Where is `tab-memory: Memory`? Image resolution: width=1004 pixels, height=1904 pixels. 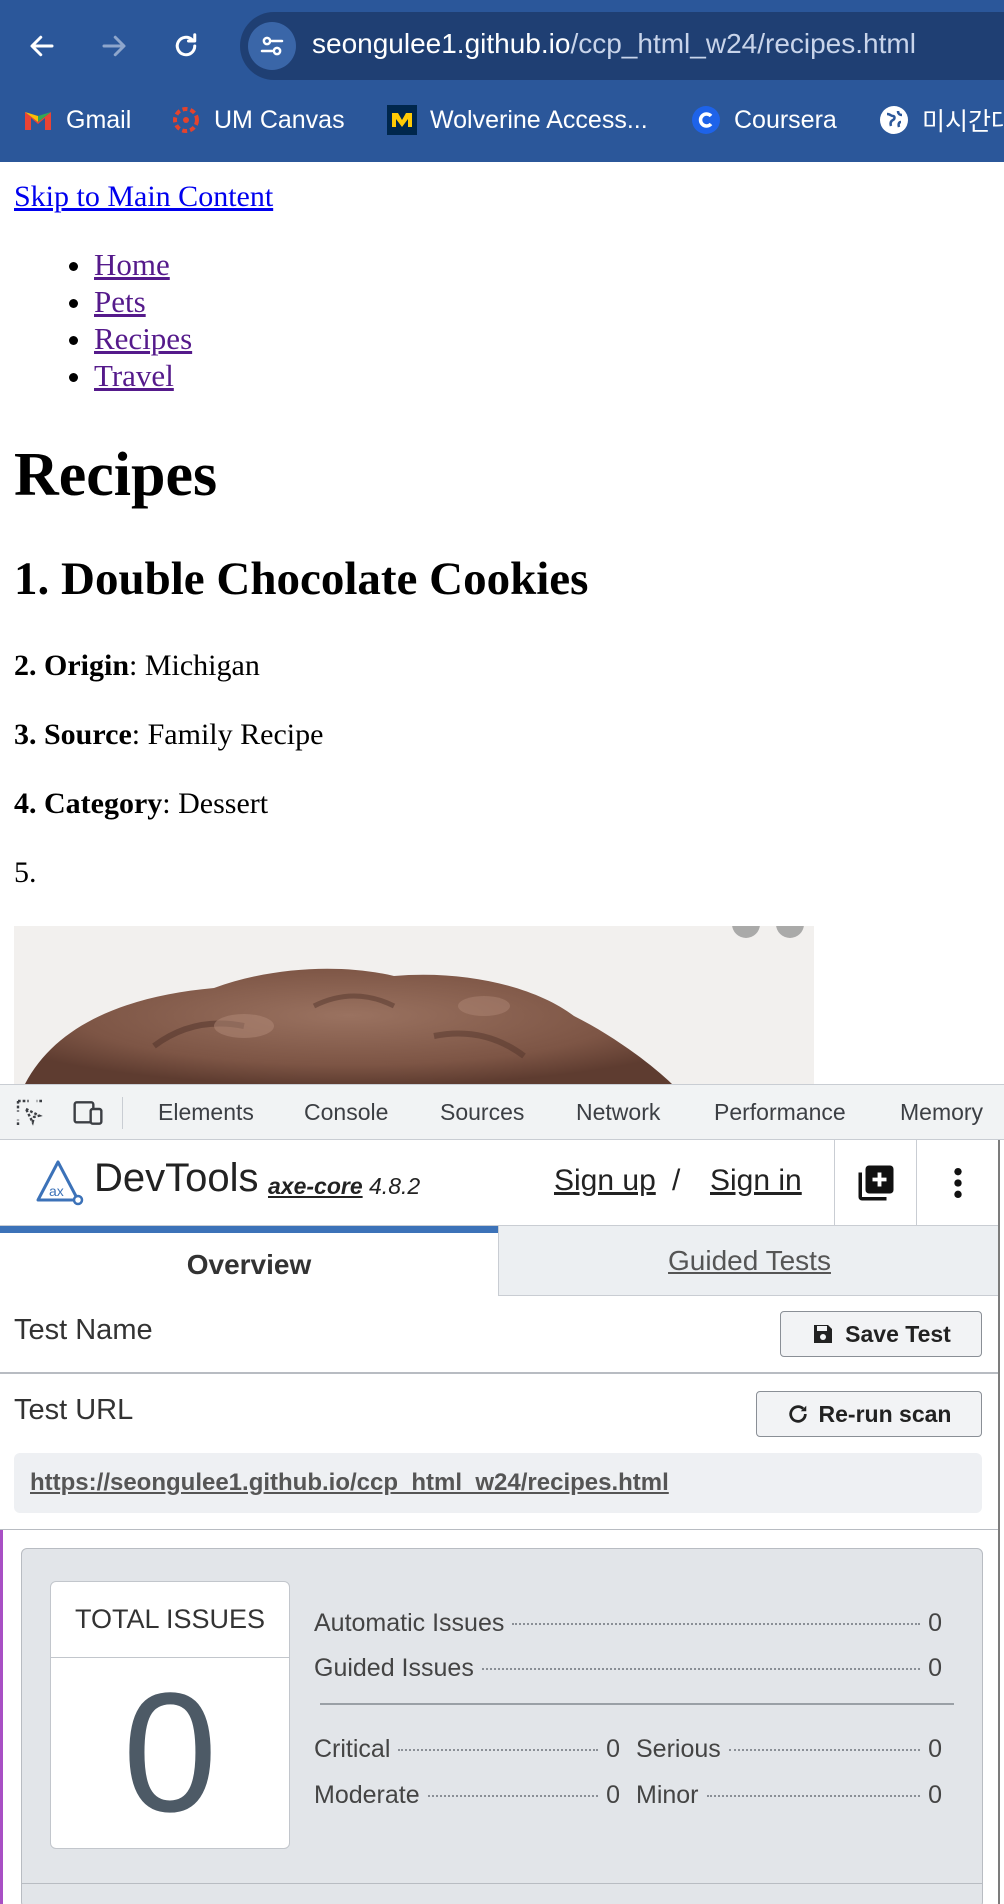
tab-memory: Memory is located at coordinates (941, 1112).